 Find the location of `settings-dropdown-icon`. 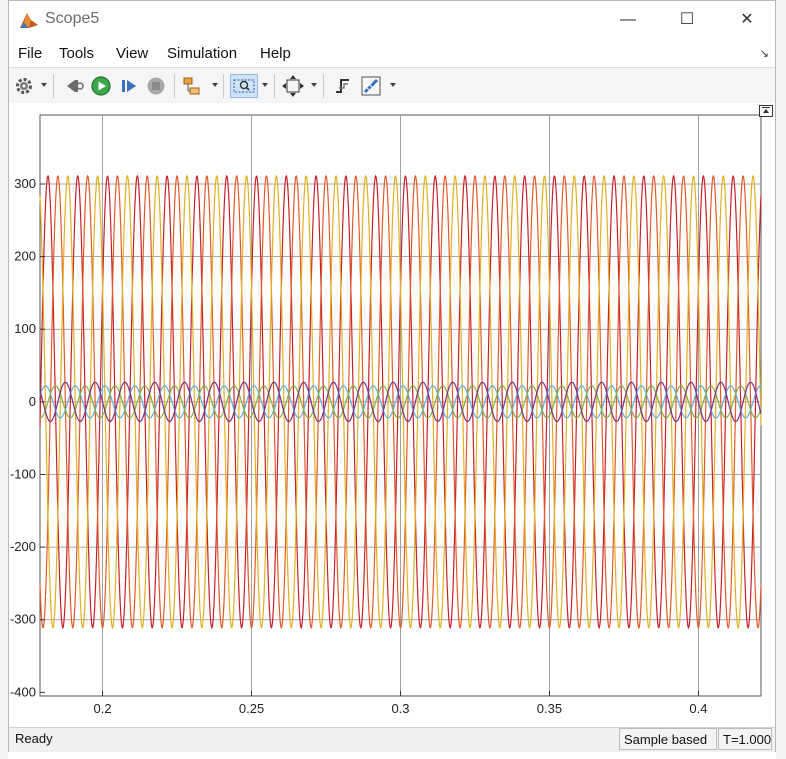

settings-dropdown-icon is located at coordinates (44, 85).